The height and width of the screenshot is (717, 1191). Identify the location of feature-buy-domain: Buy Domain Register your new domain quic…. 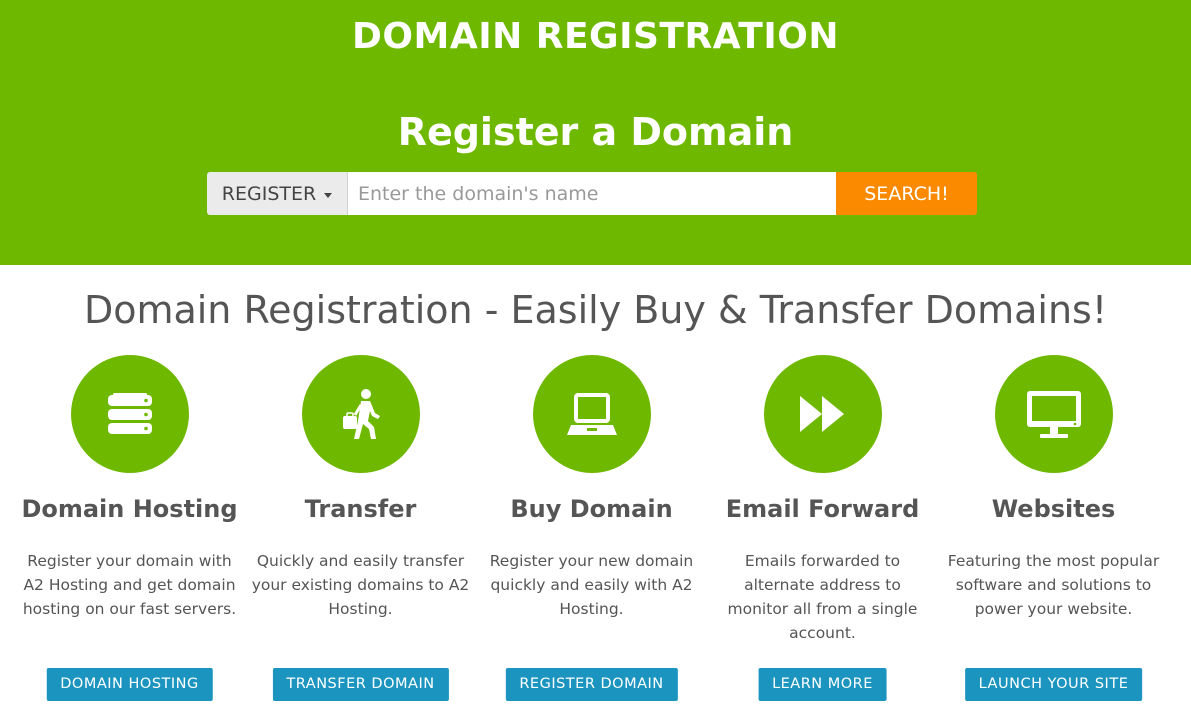
(591, 528).